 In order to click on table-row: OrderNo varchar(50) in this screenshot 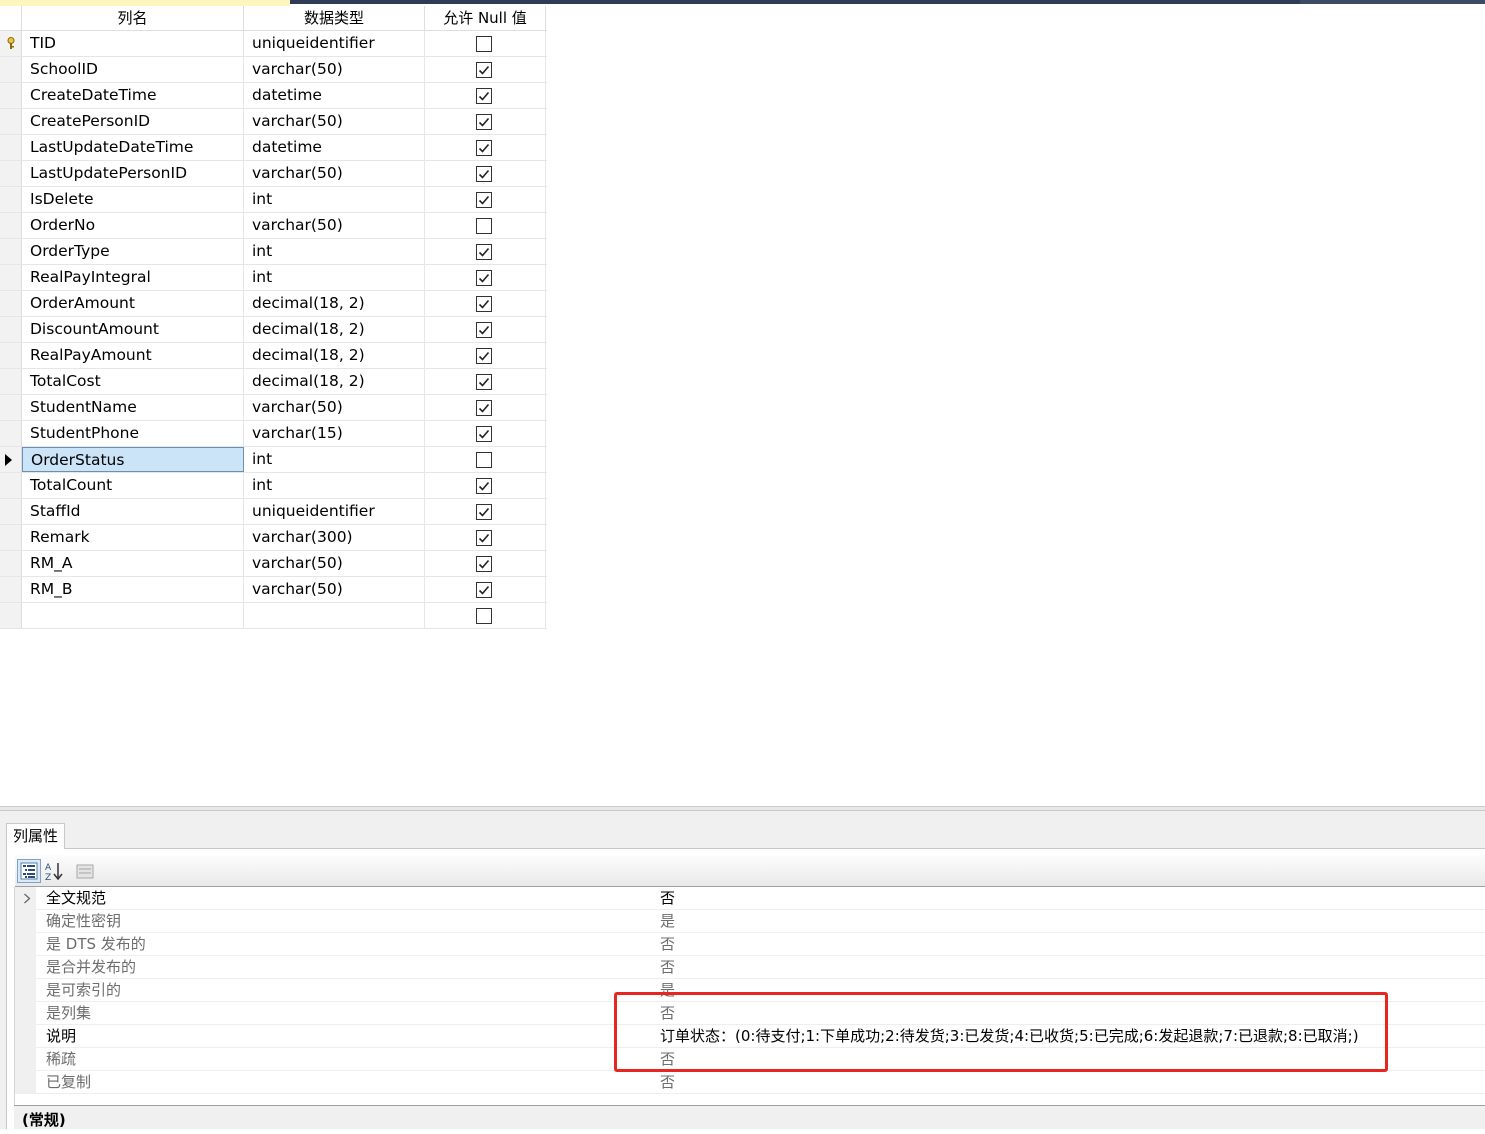, I will do `click(273, 226)`.